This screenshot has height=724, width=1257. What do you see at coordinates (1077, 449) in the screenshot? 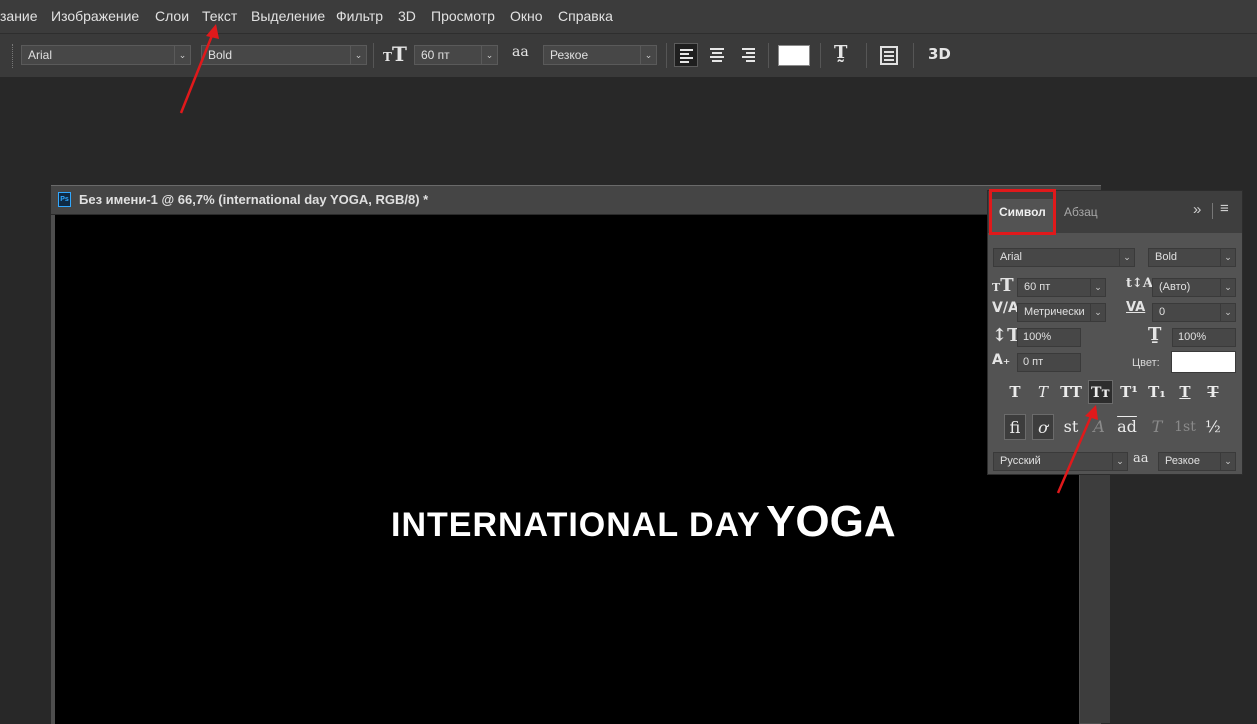
I see `annotation-arrow-small-caps` at bounding box center [1077, 449].